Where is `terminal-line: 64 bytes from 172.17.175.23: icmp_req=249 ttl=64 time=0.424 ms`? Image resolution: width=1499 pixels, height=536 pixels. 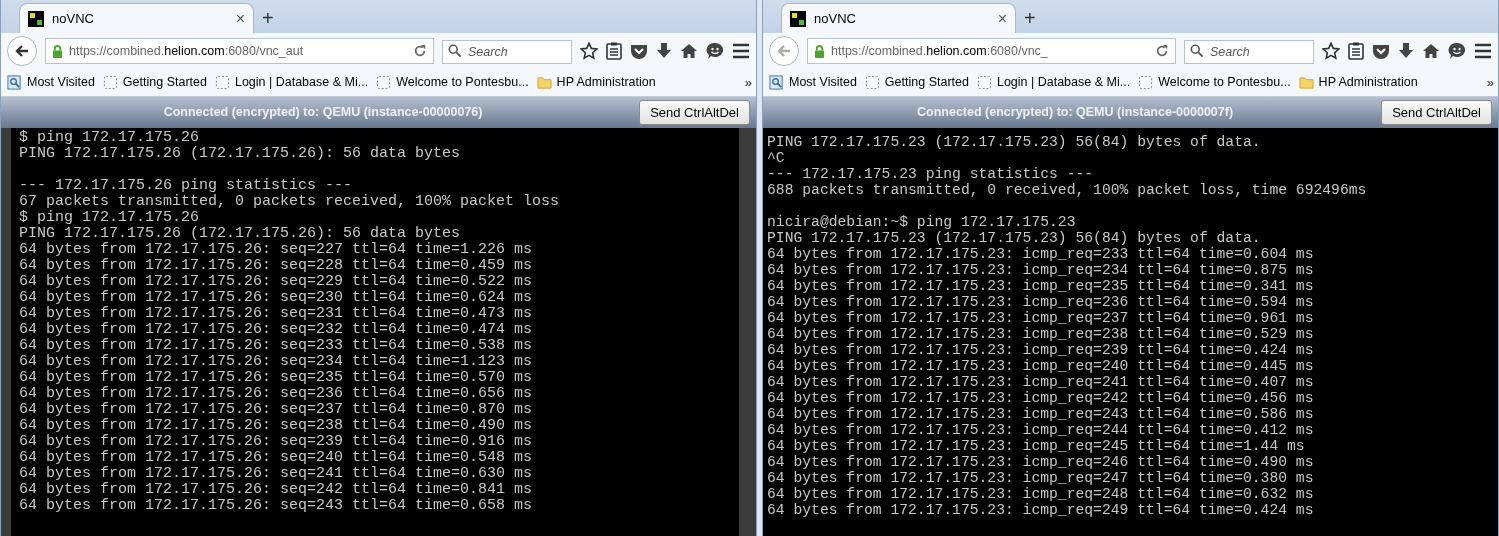 terminal-line: 64 bytes from 172.17.175.23: icmp_req=249 ttl=64 time=0.424 ms is located at coordinates (1041, 510).